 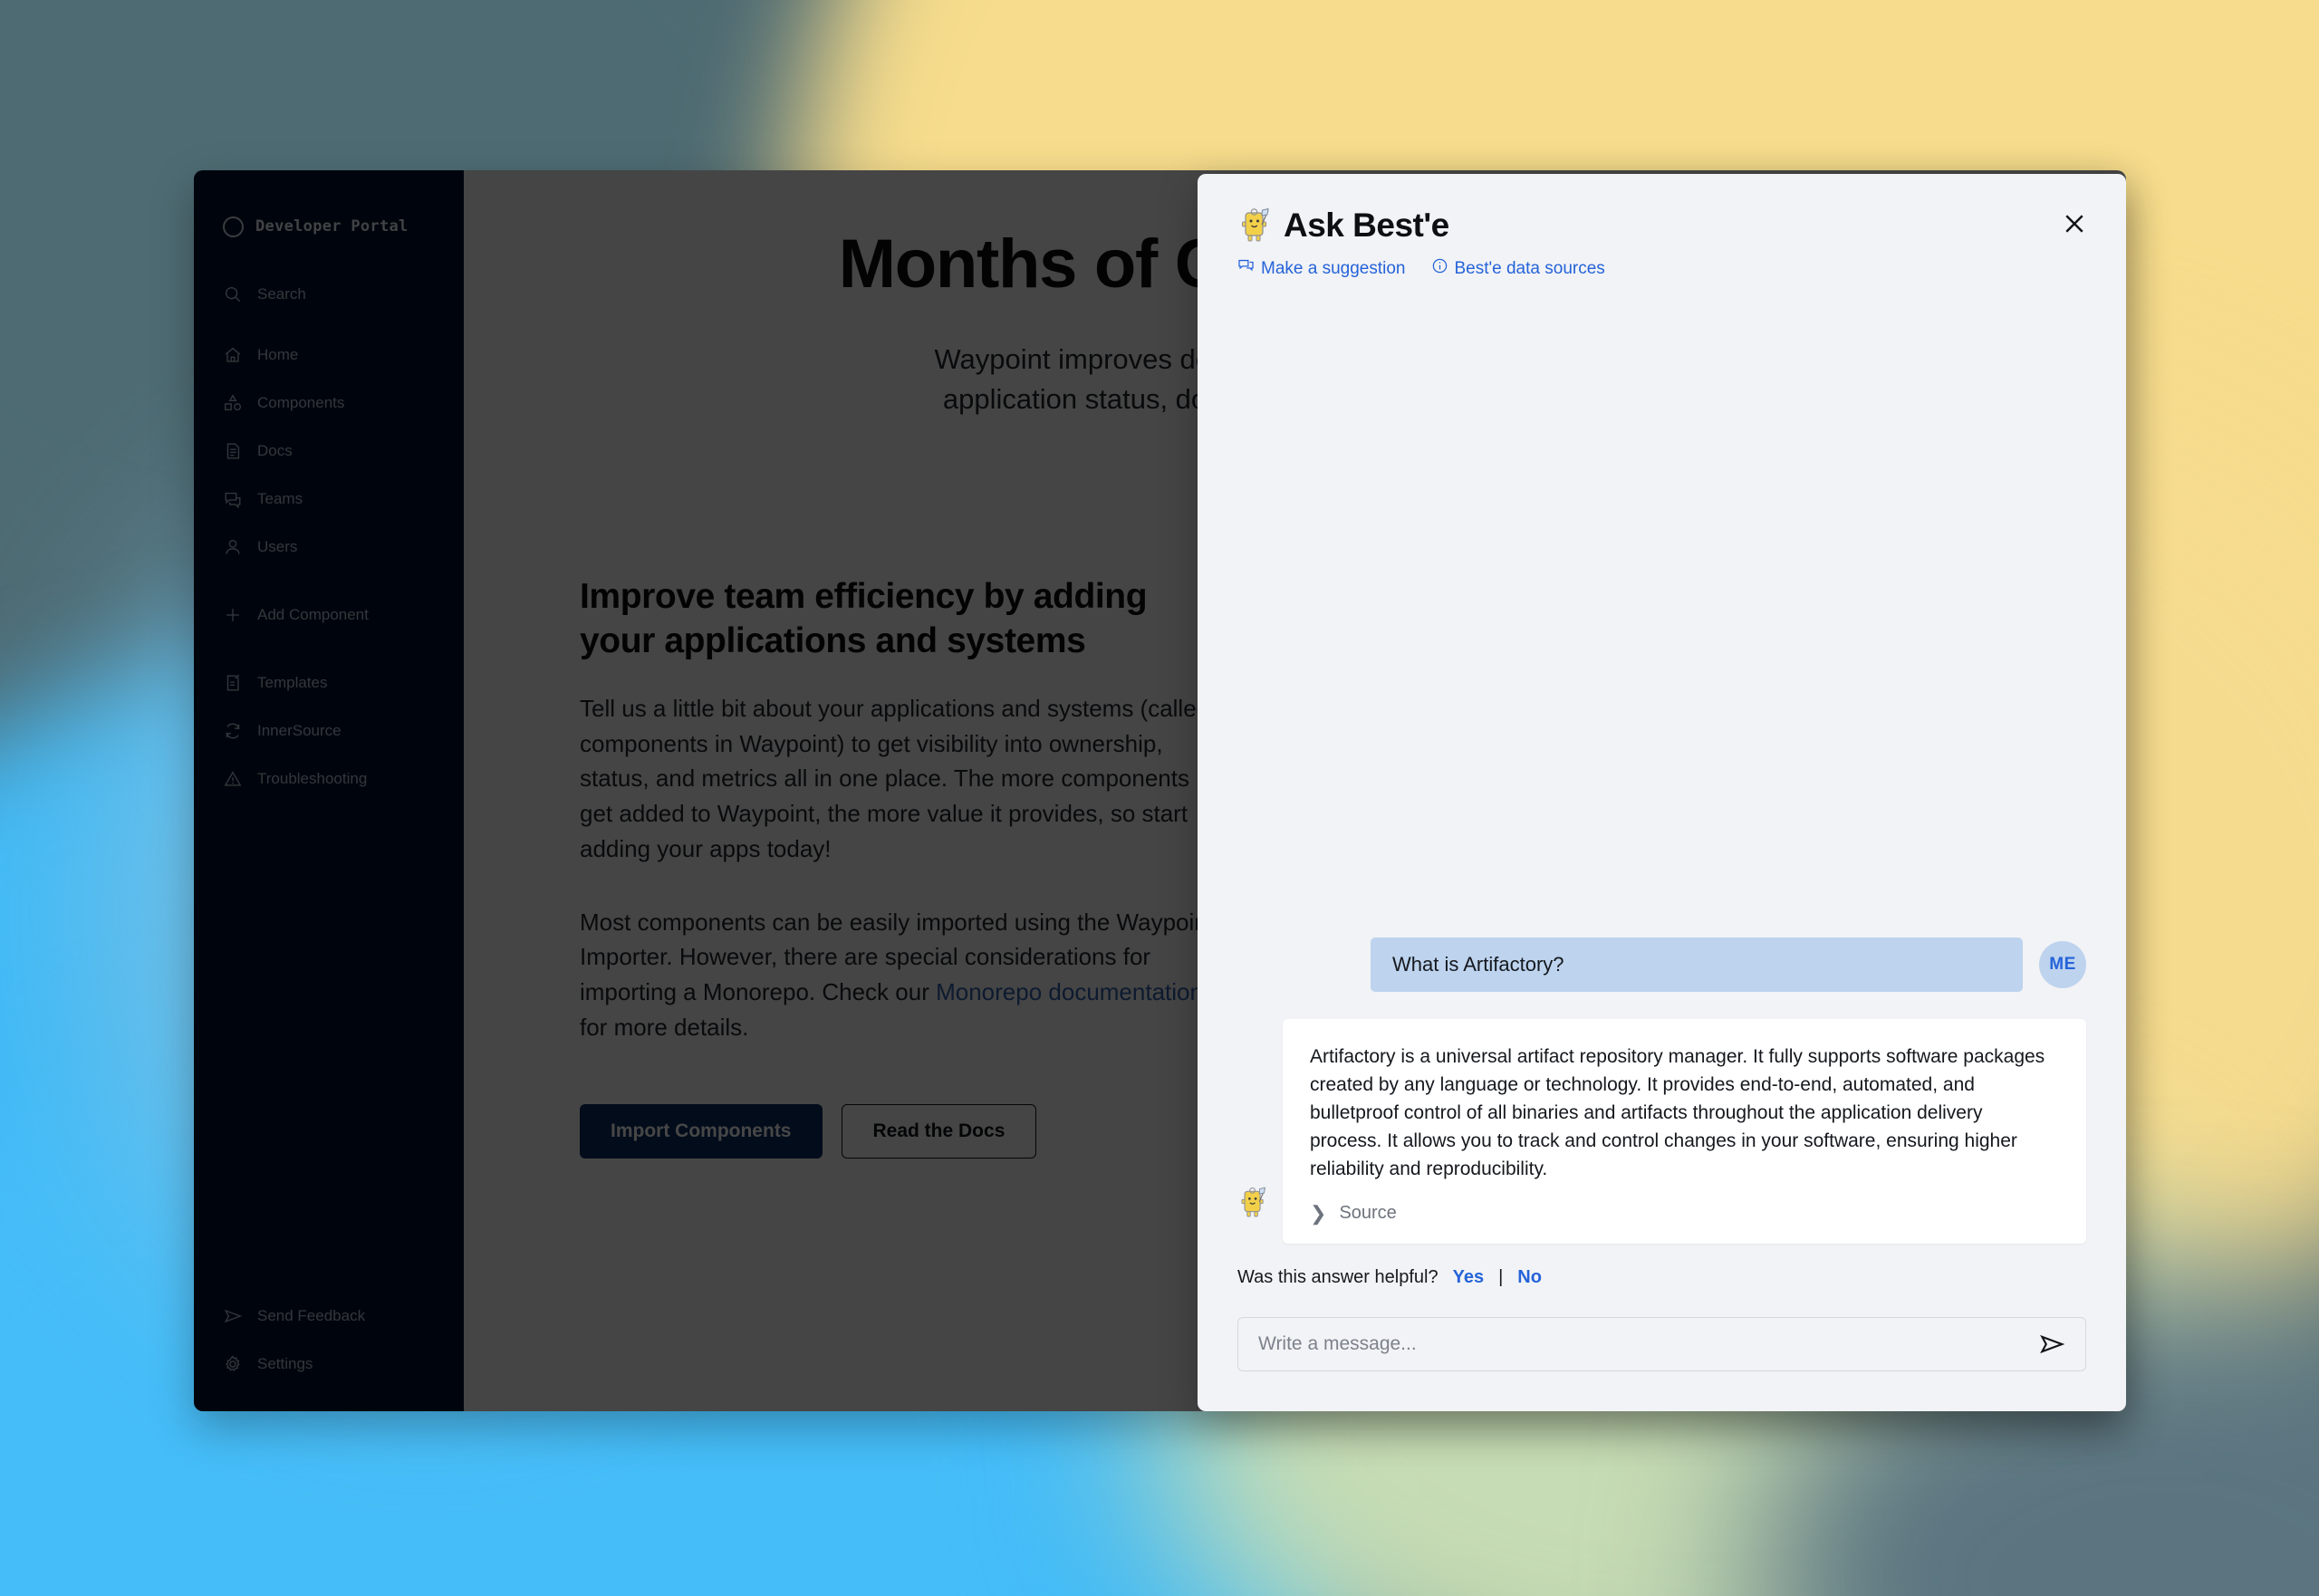 I want to click on avatar: ME, so click(x=2062, y=964).